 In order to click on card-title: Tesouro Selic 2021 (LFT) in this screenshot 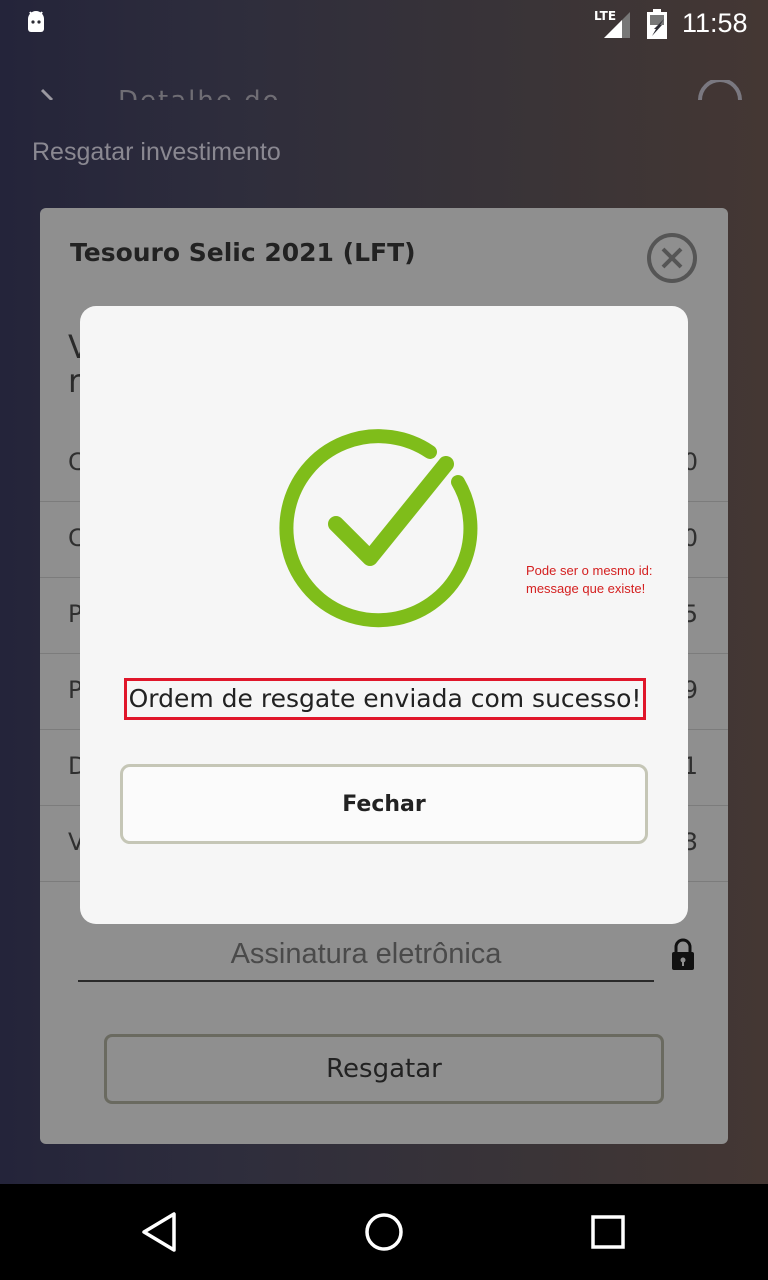, I will do `click(243, 252)`.